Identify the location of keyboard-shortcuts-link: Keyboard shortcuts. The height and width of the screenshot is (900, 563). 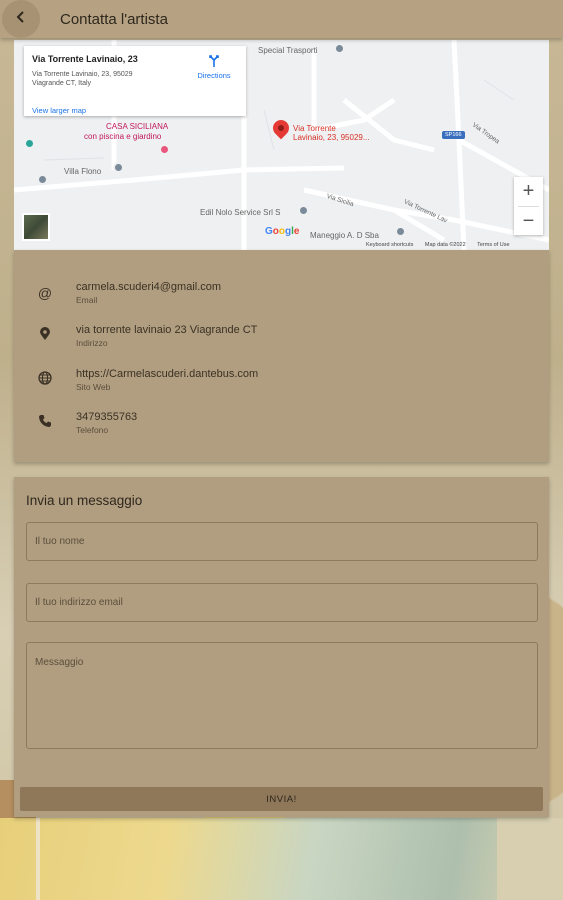
(389, 245).